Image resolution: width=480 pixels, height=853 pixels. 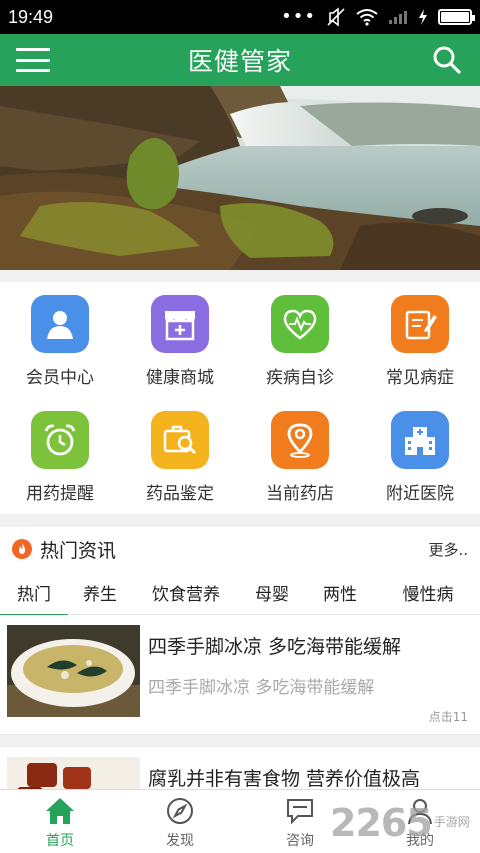 I want to click on tab-chronic: 慢性病, so click(x=428, y=593).